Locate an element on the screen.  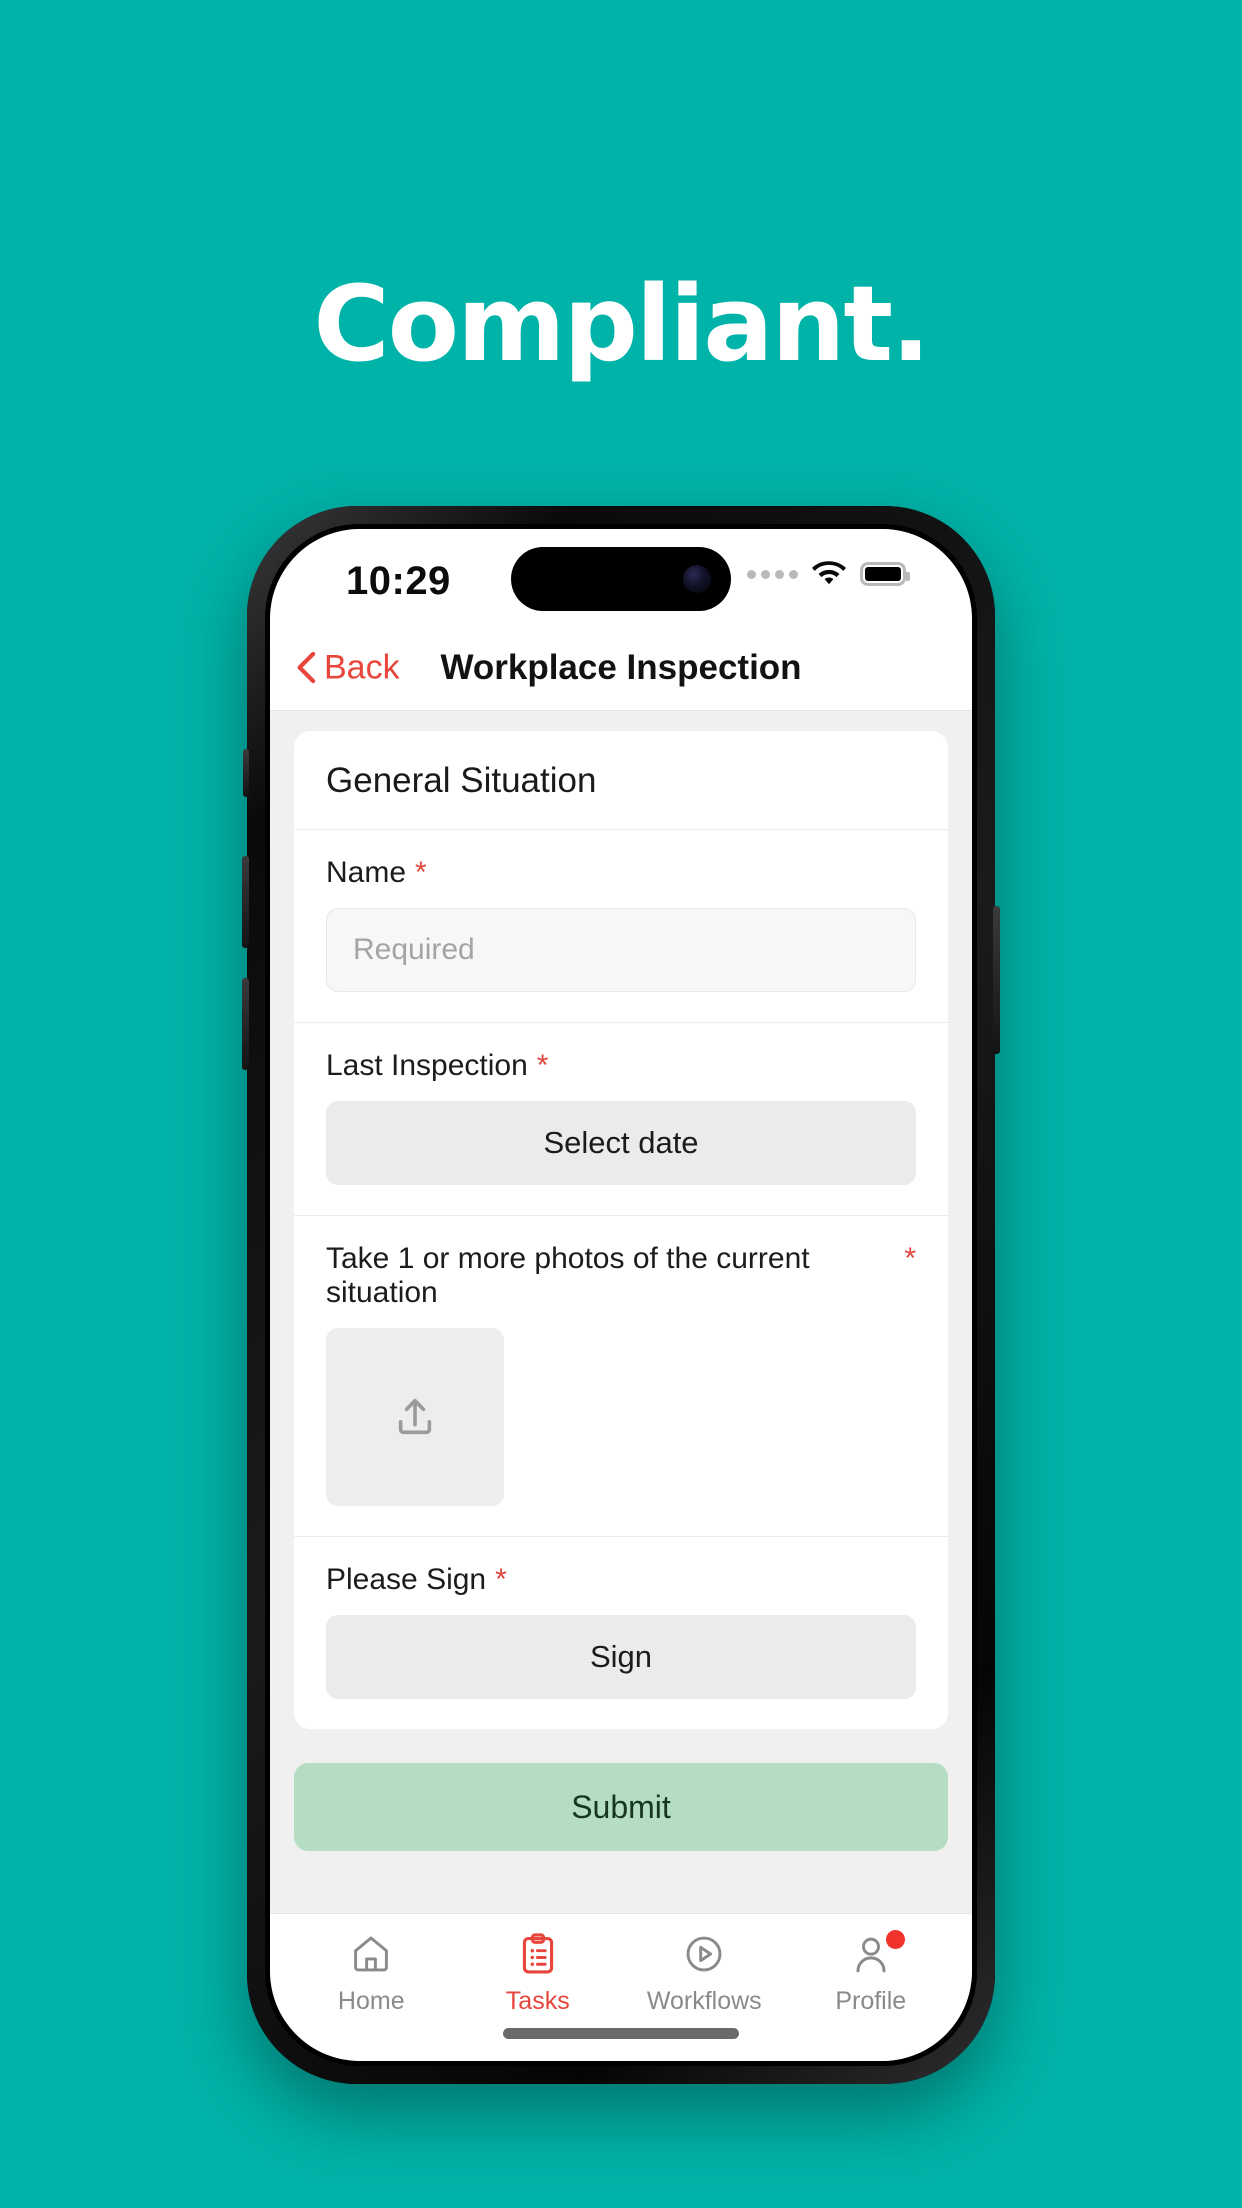
name-input: Required is located at coordinates (621, 950).